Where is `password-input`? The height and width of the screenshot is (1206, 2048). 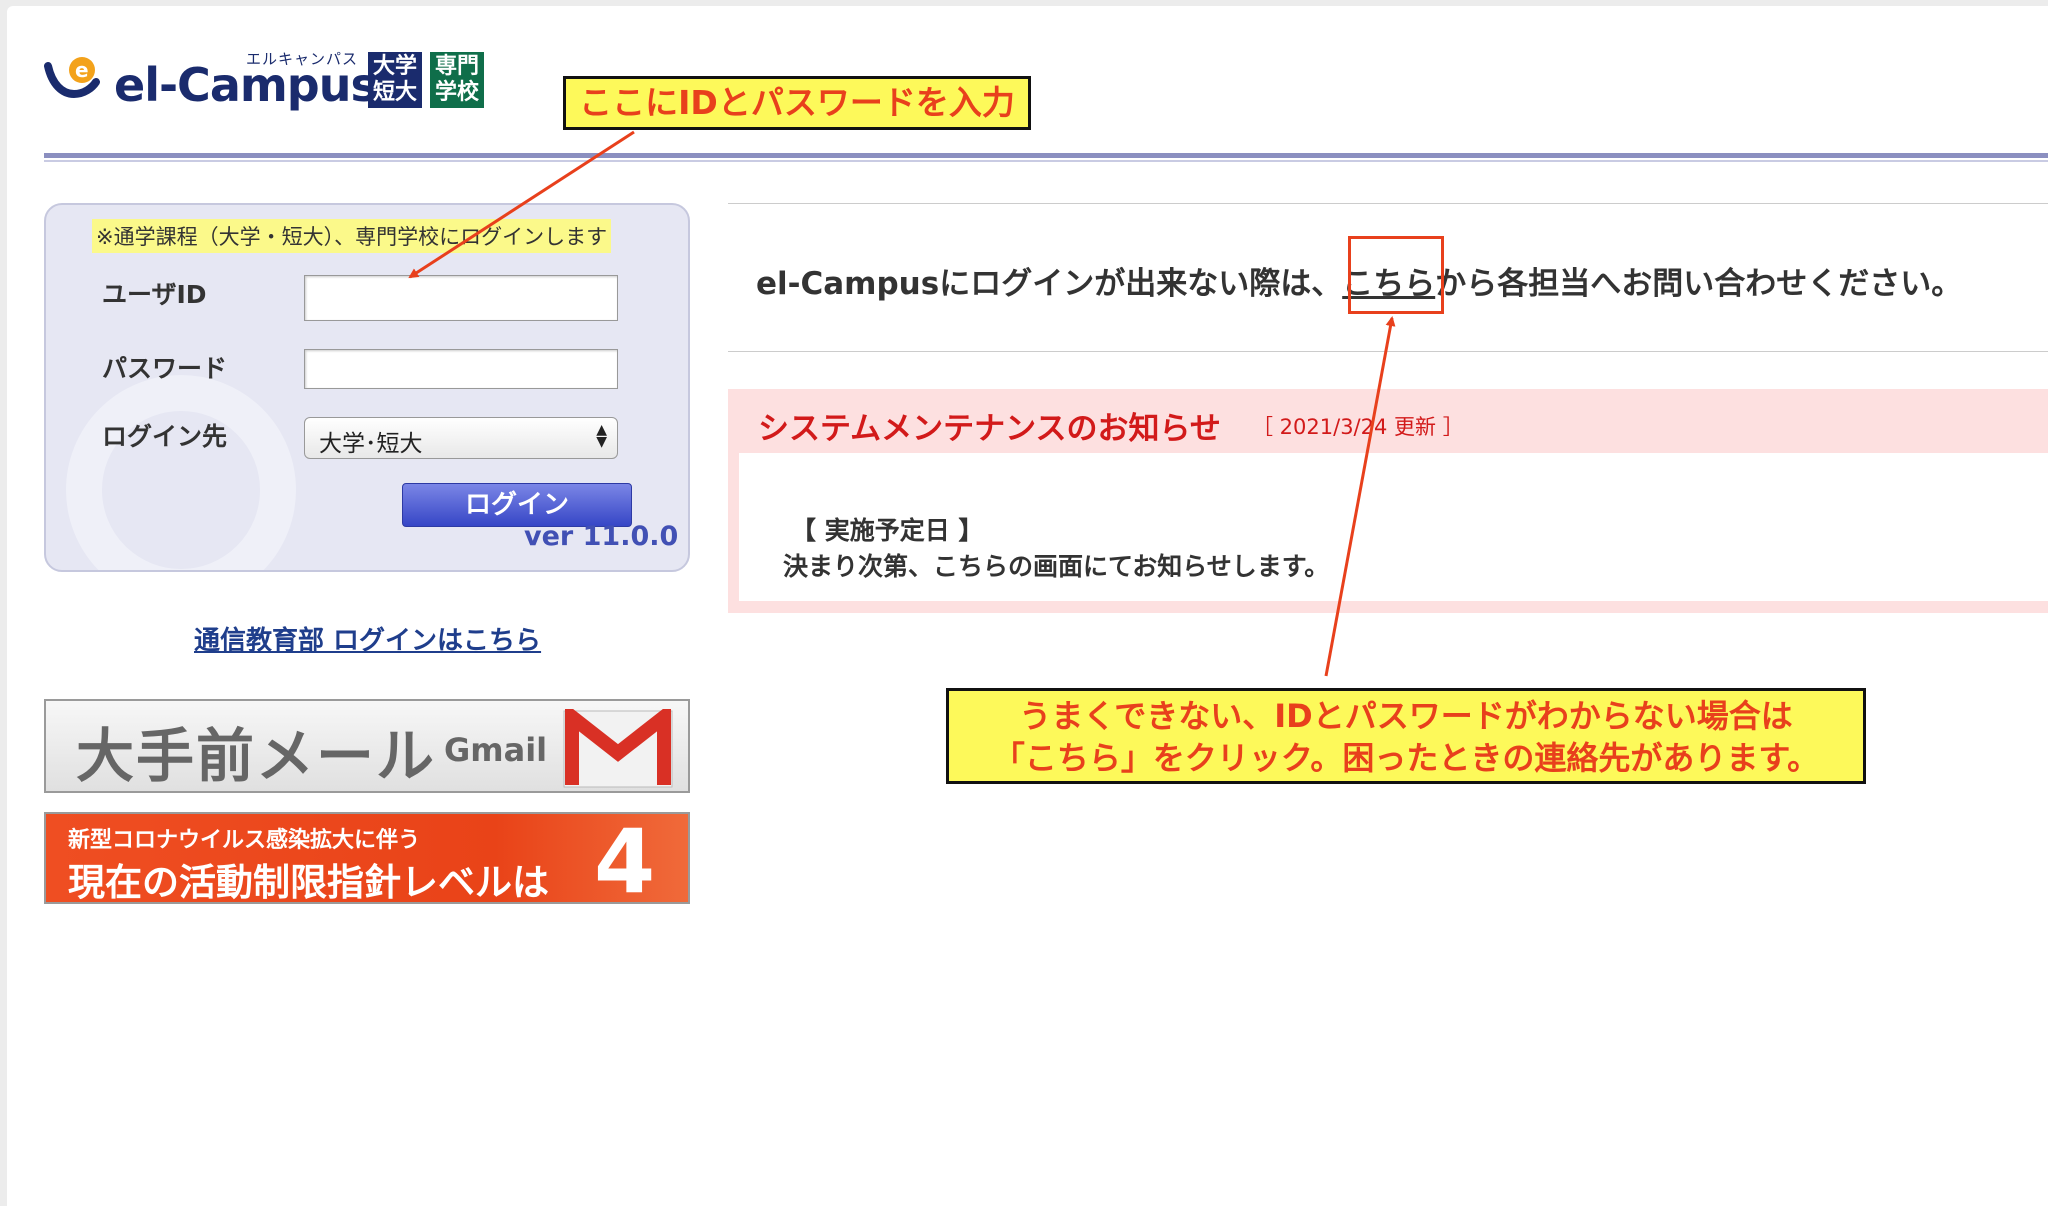
password-input is located at coordinates (461, 369).